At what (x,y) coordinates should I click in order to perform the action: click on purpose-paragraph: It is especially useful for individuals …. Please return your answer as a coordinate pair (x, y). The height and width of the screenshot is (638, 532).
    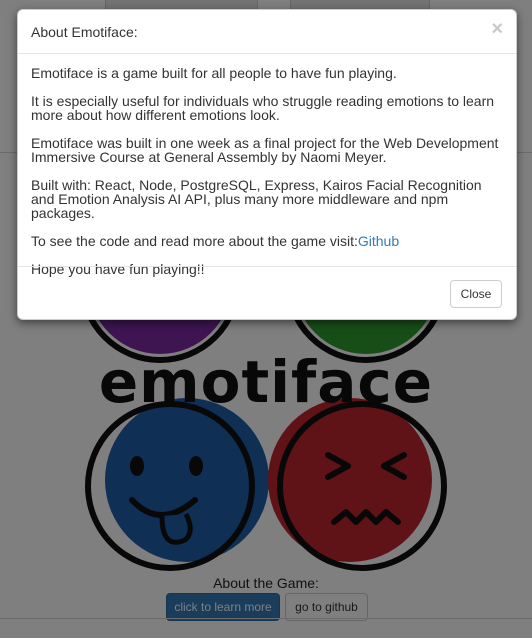
    Looking at the image, I should click on (263, 108).